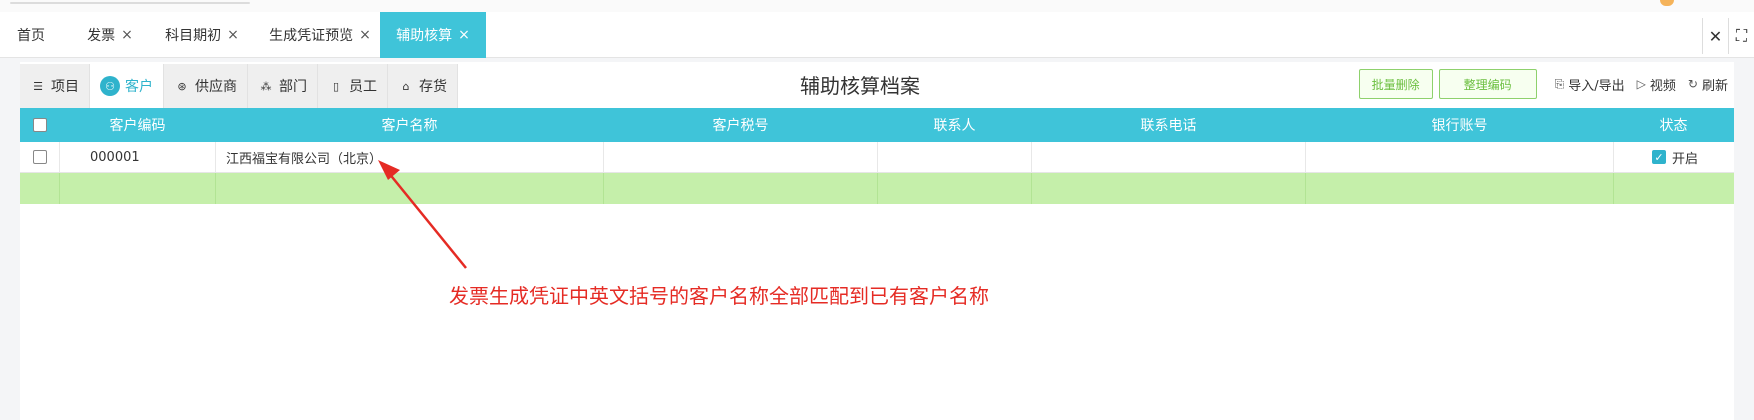  What do you see at coordinates (1641, 84) in the screenshot?
I see `play-icon: ▷` at bounding box center [1641, 84].